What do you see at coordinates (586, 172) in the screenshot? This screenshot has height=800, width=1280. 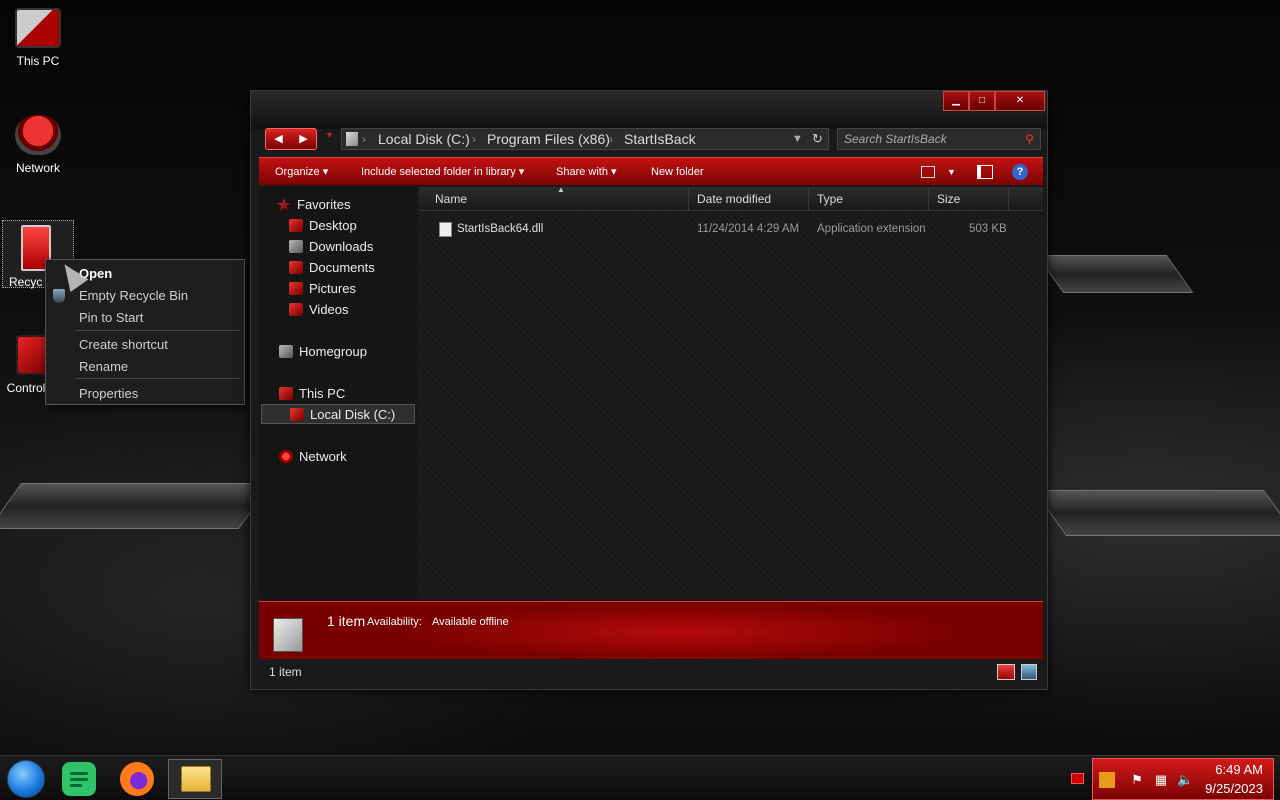 I see `share-with-button: Share with ▾` at bounding box center [586, 172].